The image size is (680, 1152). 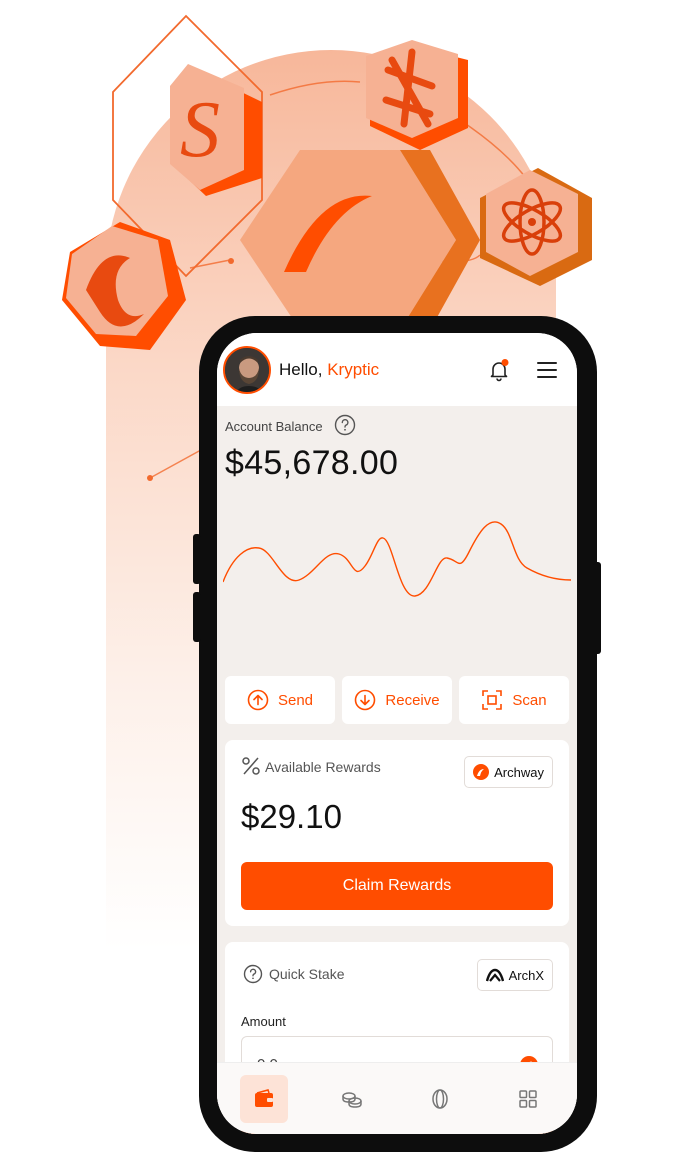 What do you see at coordinates (397, 369) in the screenshot?
I see `app-header: Hello, Kryptic` at bounding box center [397, 369].